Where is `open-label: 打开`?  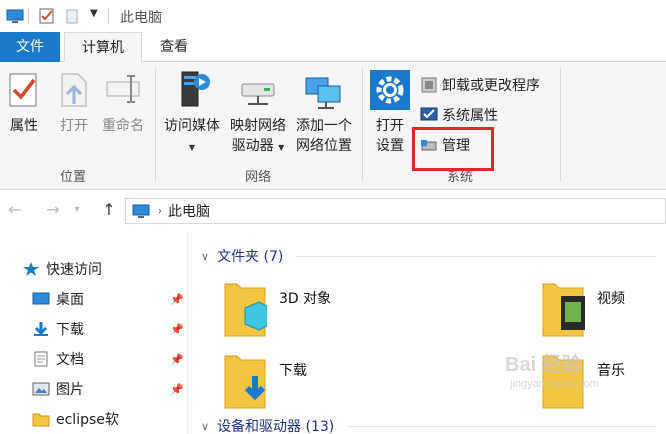 open-label: 打开 is located at coordinates (74, 126).